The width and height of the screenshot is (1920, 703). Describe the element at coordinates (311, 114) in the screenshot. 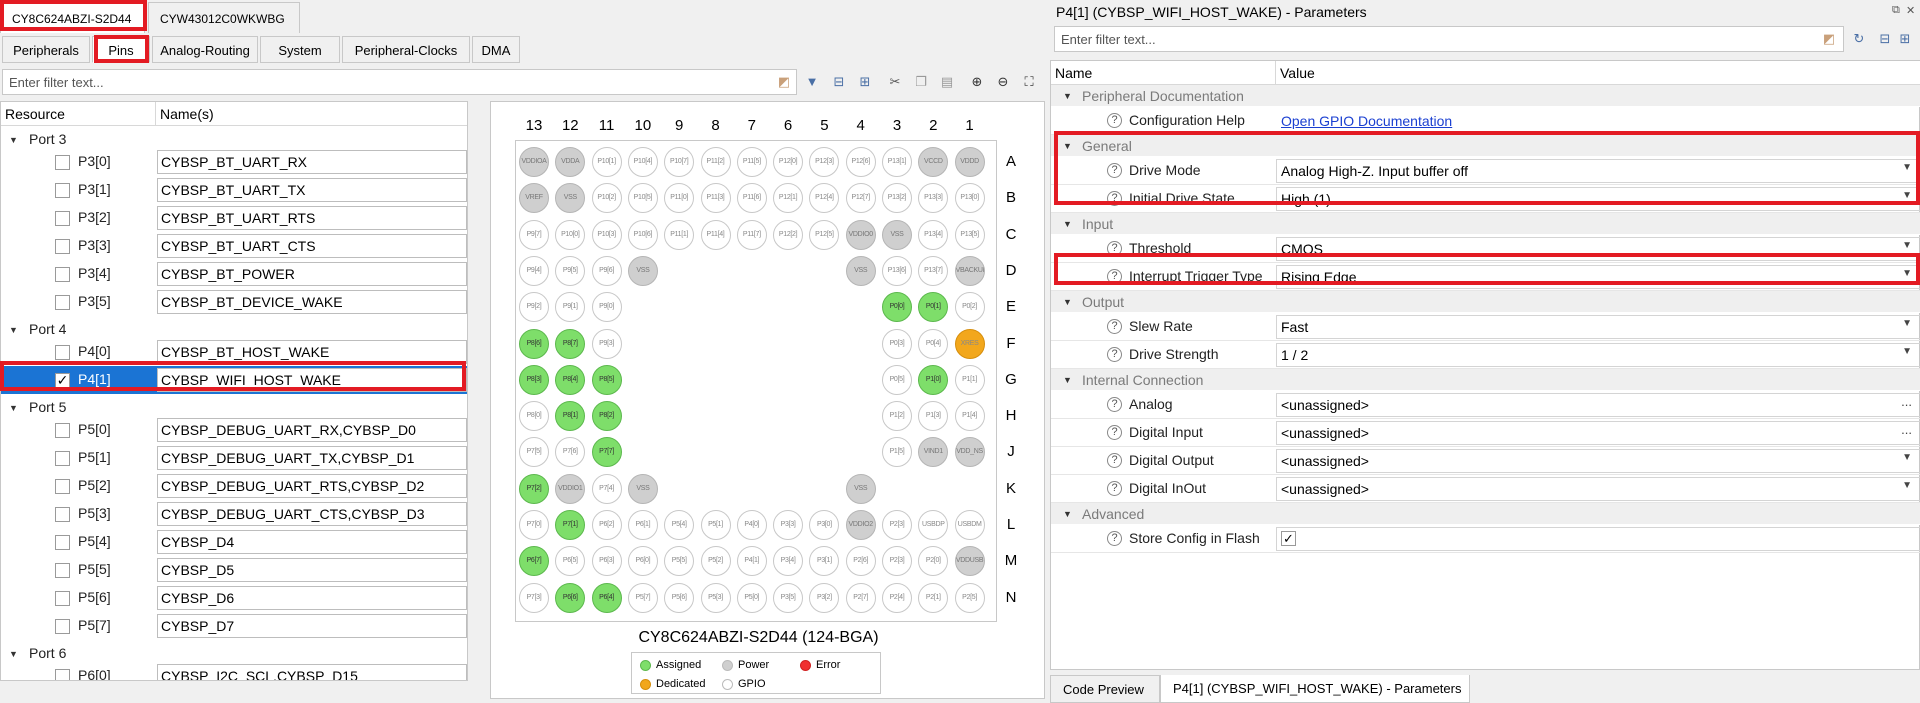

I see `col-header-names: Name(s)` at that location.